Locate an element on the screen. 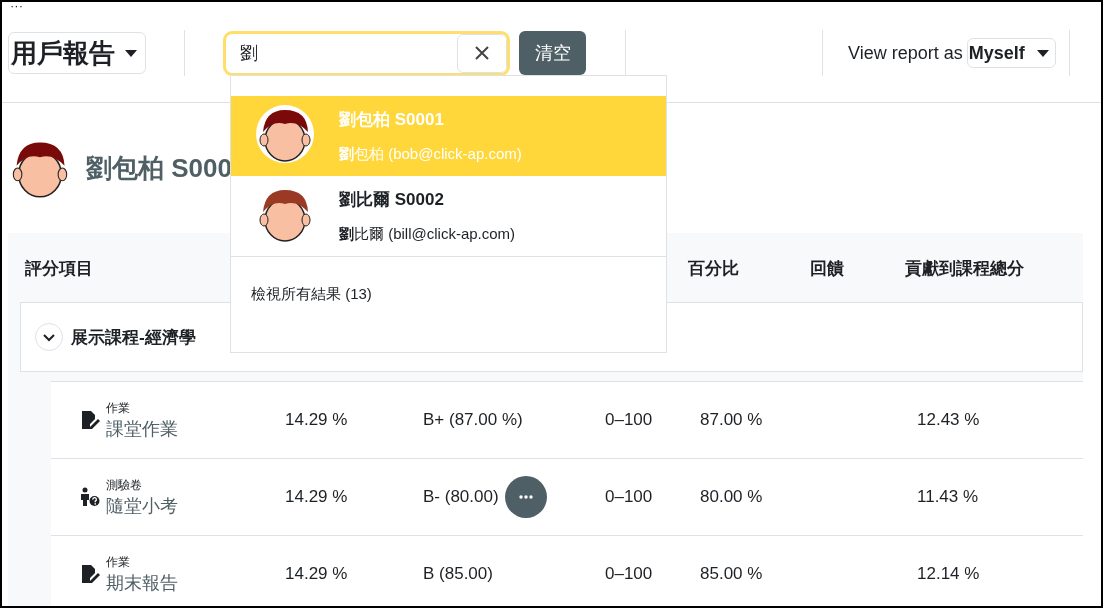  dots-icon is located at coordinates (525, 497).